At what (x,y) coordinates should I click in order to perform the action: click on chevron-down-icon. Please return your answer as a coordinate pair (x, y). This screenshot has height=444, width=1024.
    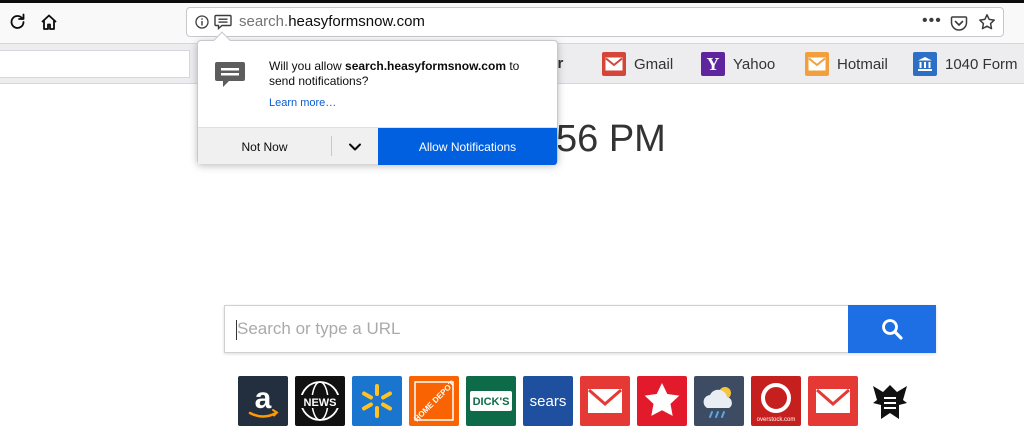
    Looking at the image, I should click on (355, 146).